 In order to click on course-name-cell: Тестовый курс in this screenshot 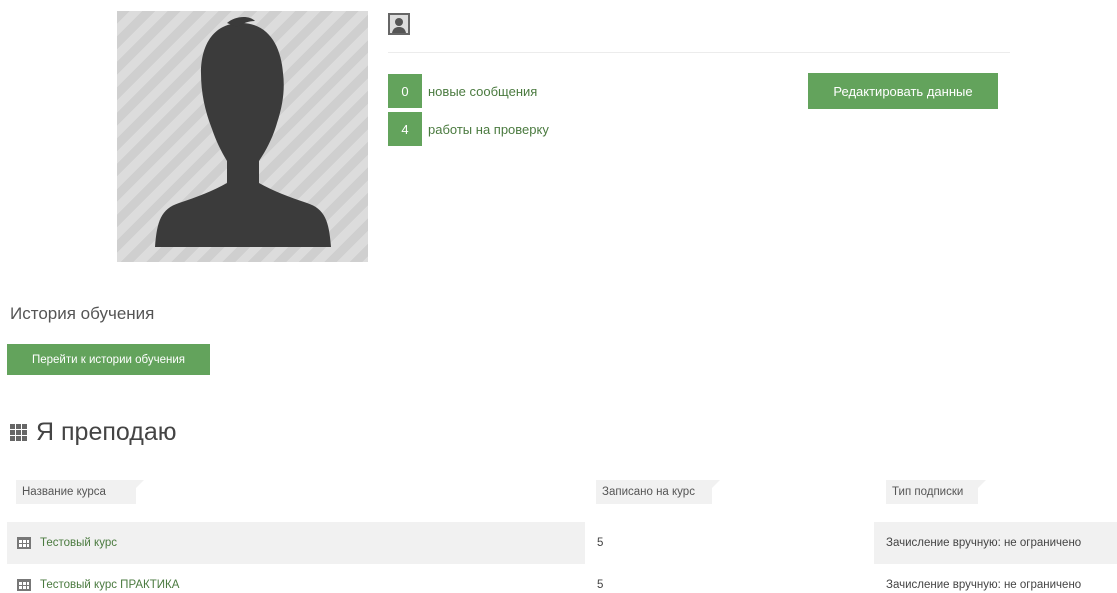, I will do `click(67, 543)`.